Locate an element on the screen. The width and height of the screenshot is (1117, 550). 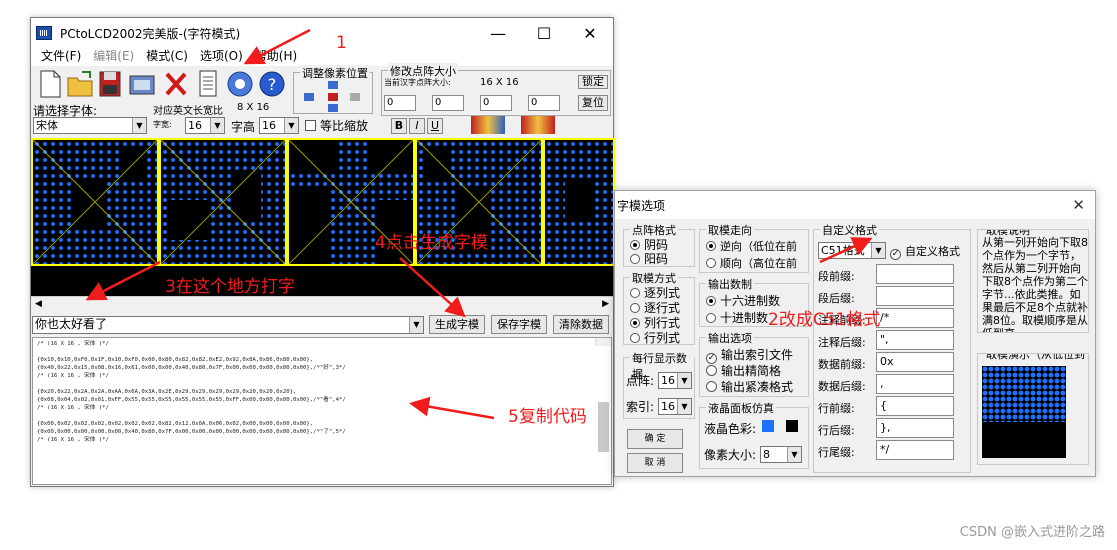
watermark: CSDN @嵌入式进阶之路 is located at coordinates (1032, 532).